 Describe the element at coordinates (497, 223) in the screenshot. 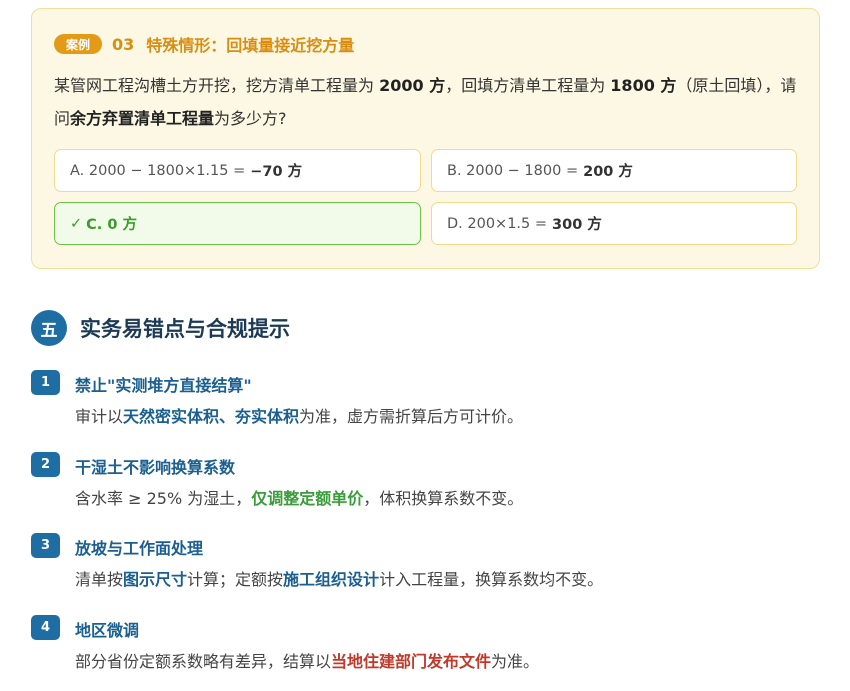

I see `option-expression: D. 200×1.5 =` at that location.